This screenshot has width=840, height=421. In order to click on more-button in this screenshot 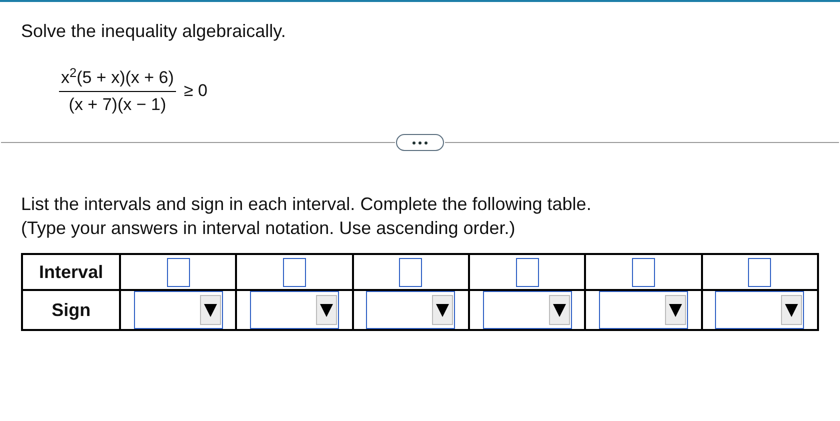, I will do `click(420, 142)`.